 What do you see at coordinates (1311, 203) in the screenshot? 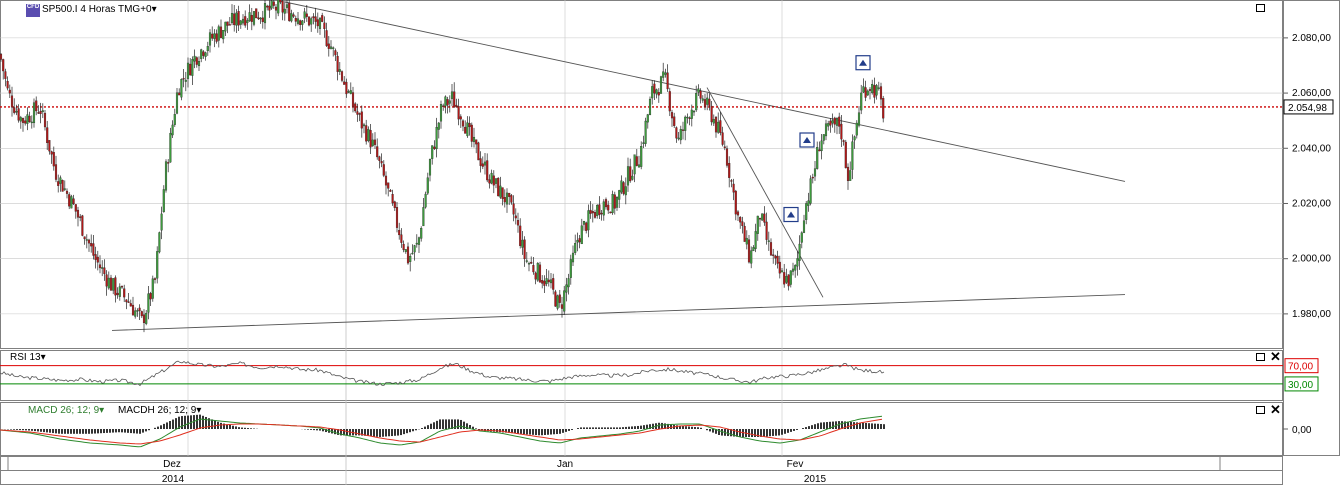
I see `y-tick-label: 2.020,00` at bounding box center [1311, 203].